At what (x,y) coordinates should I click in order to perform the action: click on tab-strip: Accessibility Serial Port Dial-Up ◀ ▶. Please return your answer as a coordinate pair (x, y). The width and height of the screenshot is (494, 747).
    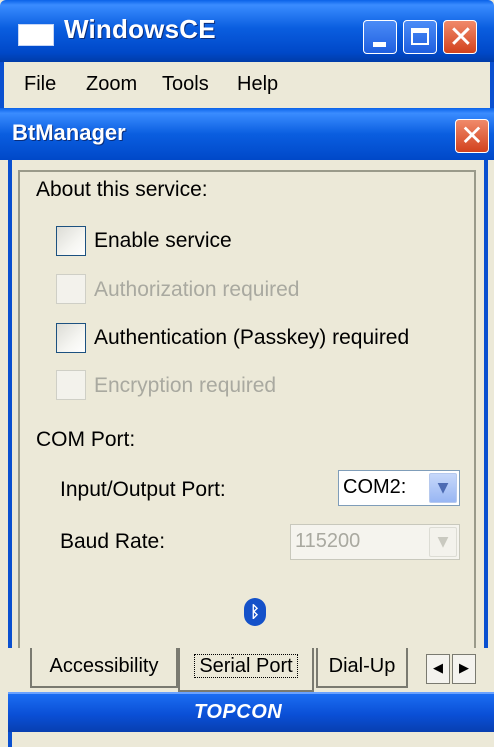
    Looking at the image, I should click on (261, 670).